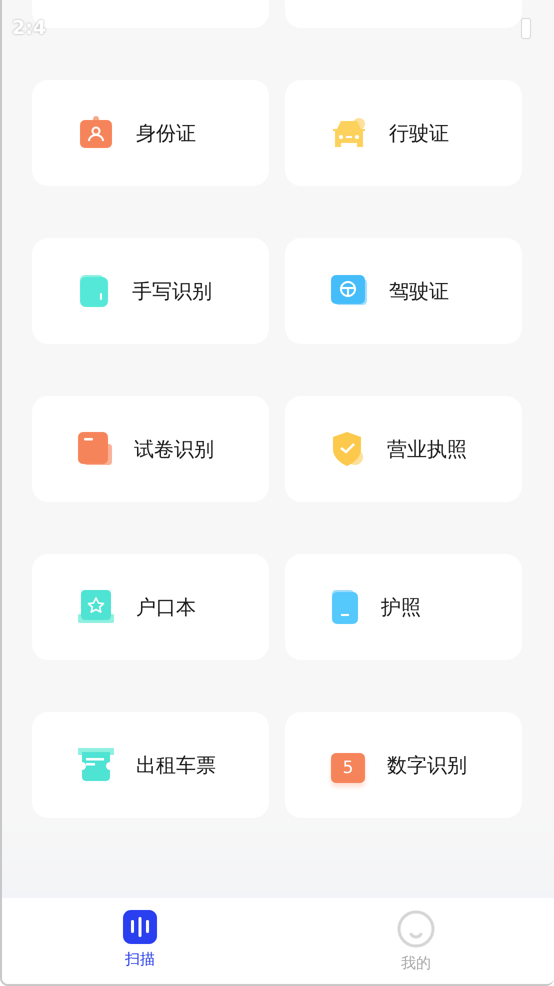 Image resolution: width=554 pixels, height=986 pixels. What do you see at coordinates (348, 449) in the screenshot?
I see `shield-check-icon` at bounding box center [348, 449].